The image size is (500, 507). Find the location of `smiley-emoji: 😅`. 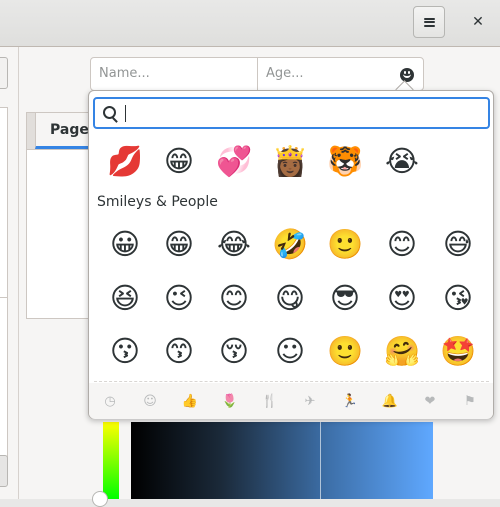

smiley-emoji: 😅 is located at coordinates (458, 244).